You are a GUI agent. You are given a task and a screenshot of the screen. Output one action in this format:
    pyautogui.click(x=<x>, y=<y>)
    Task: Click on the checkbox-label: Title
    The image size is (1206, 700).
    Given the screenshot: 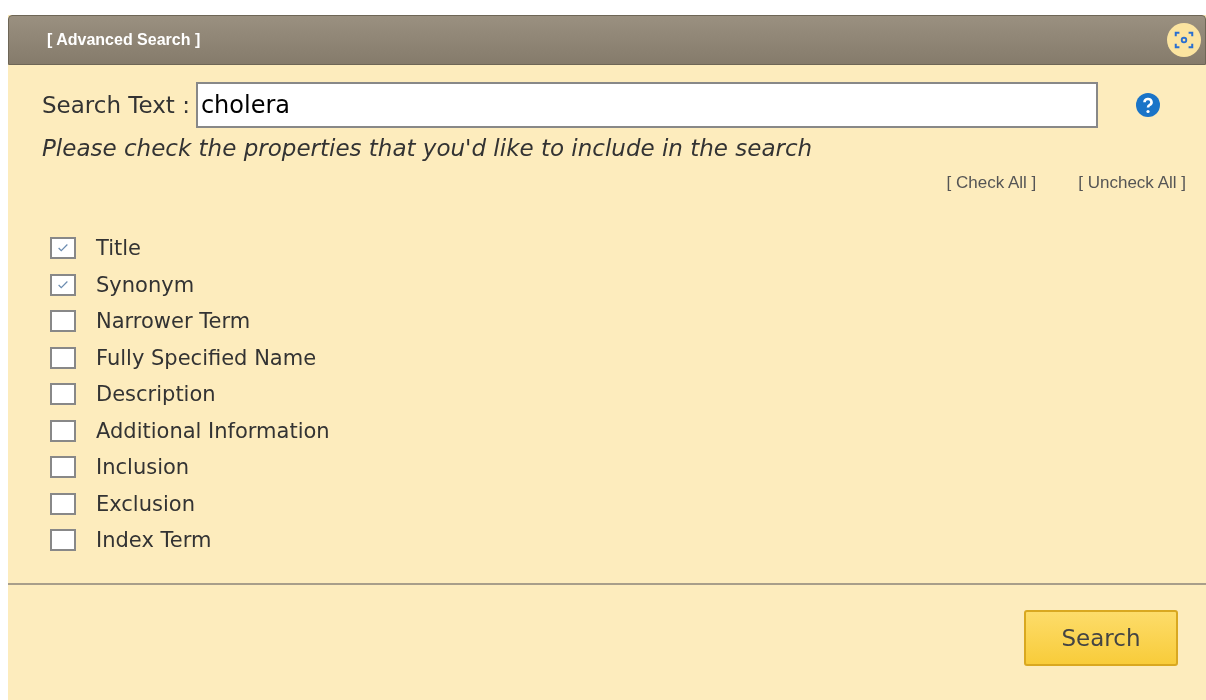 What is the action you would take?
    pyautogui.click(x=118, y=248)
    